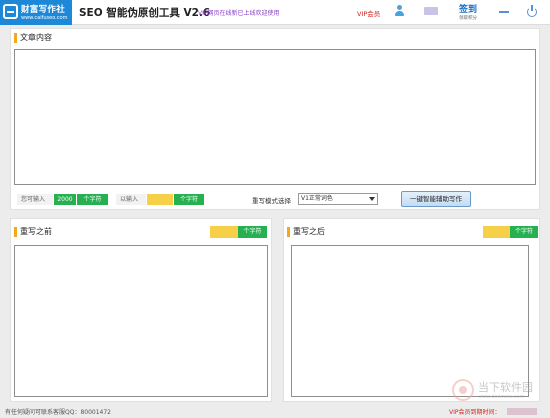 Image resolution: width=550 pixels, height=418 pixels. Describe the element at coordinates (131, 199) in the screenshot. I see `already-input-label: 以输入` at that location.